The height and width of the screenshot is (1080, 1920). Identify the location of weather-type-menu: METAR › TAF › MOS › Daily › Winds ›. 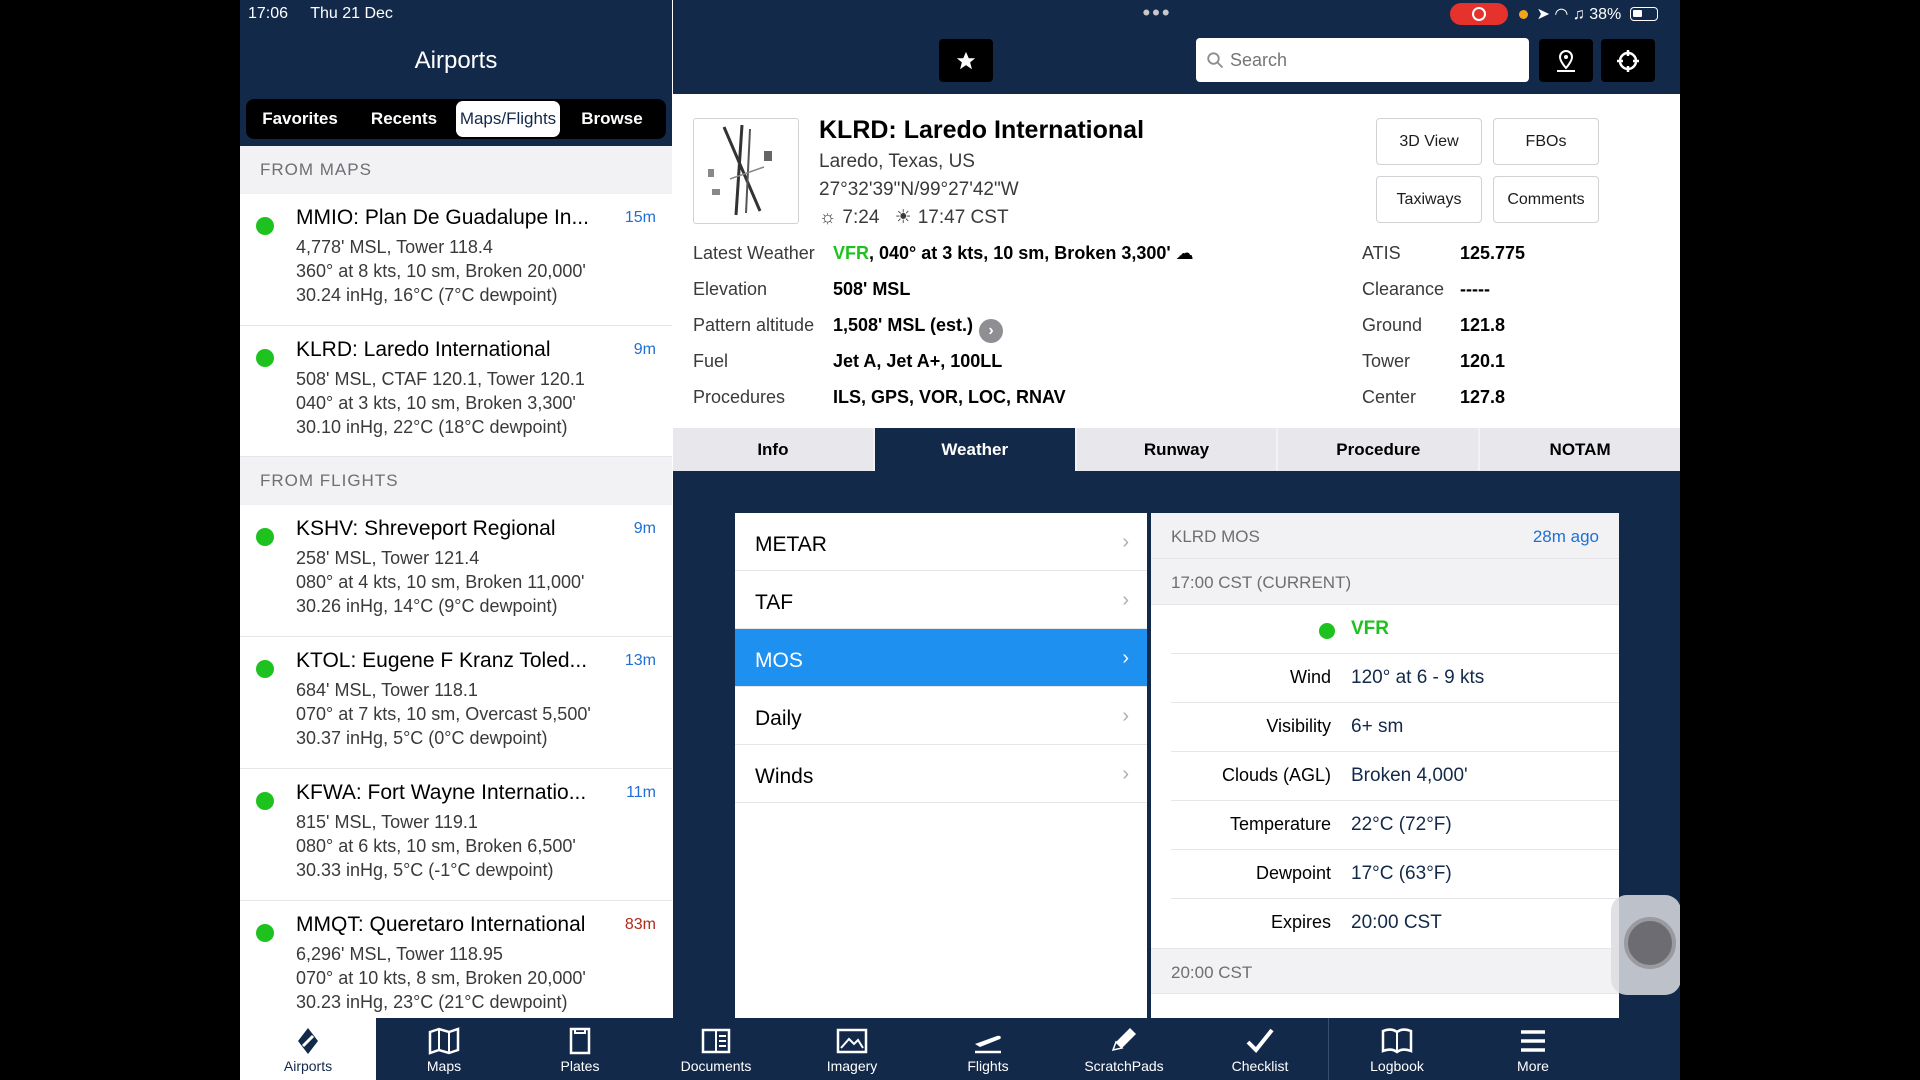
(941, 765).